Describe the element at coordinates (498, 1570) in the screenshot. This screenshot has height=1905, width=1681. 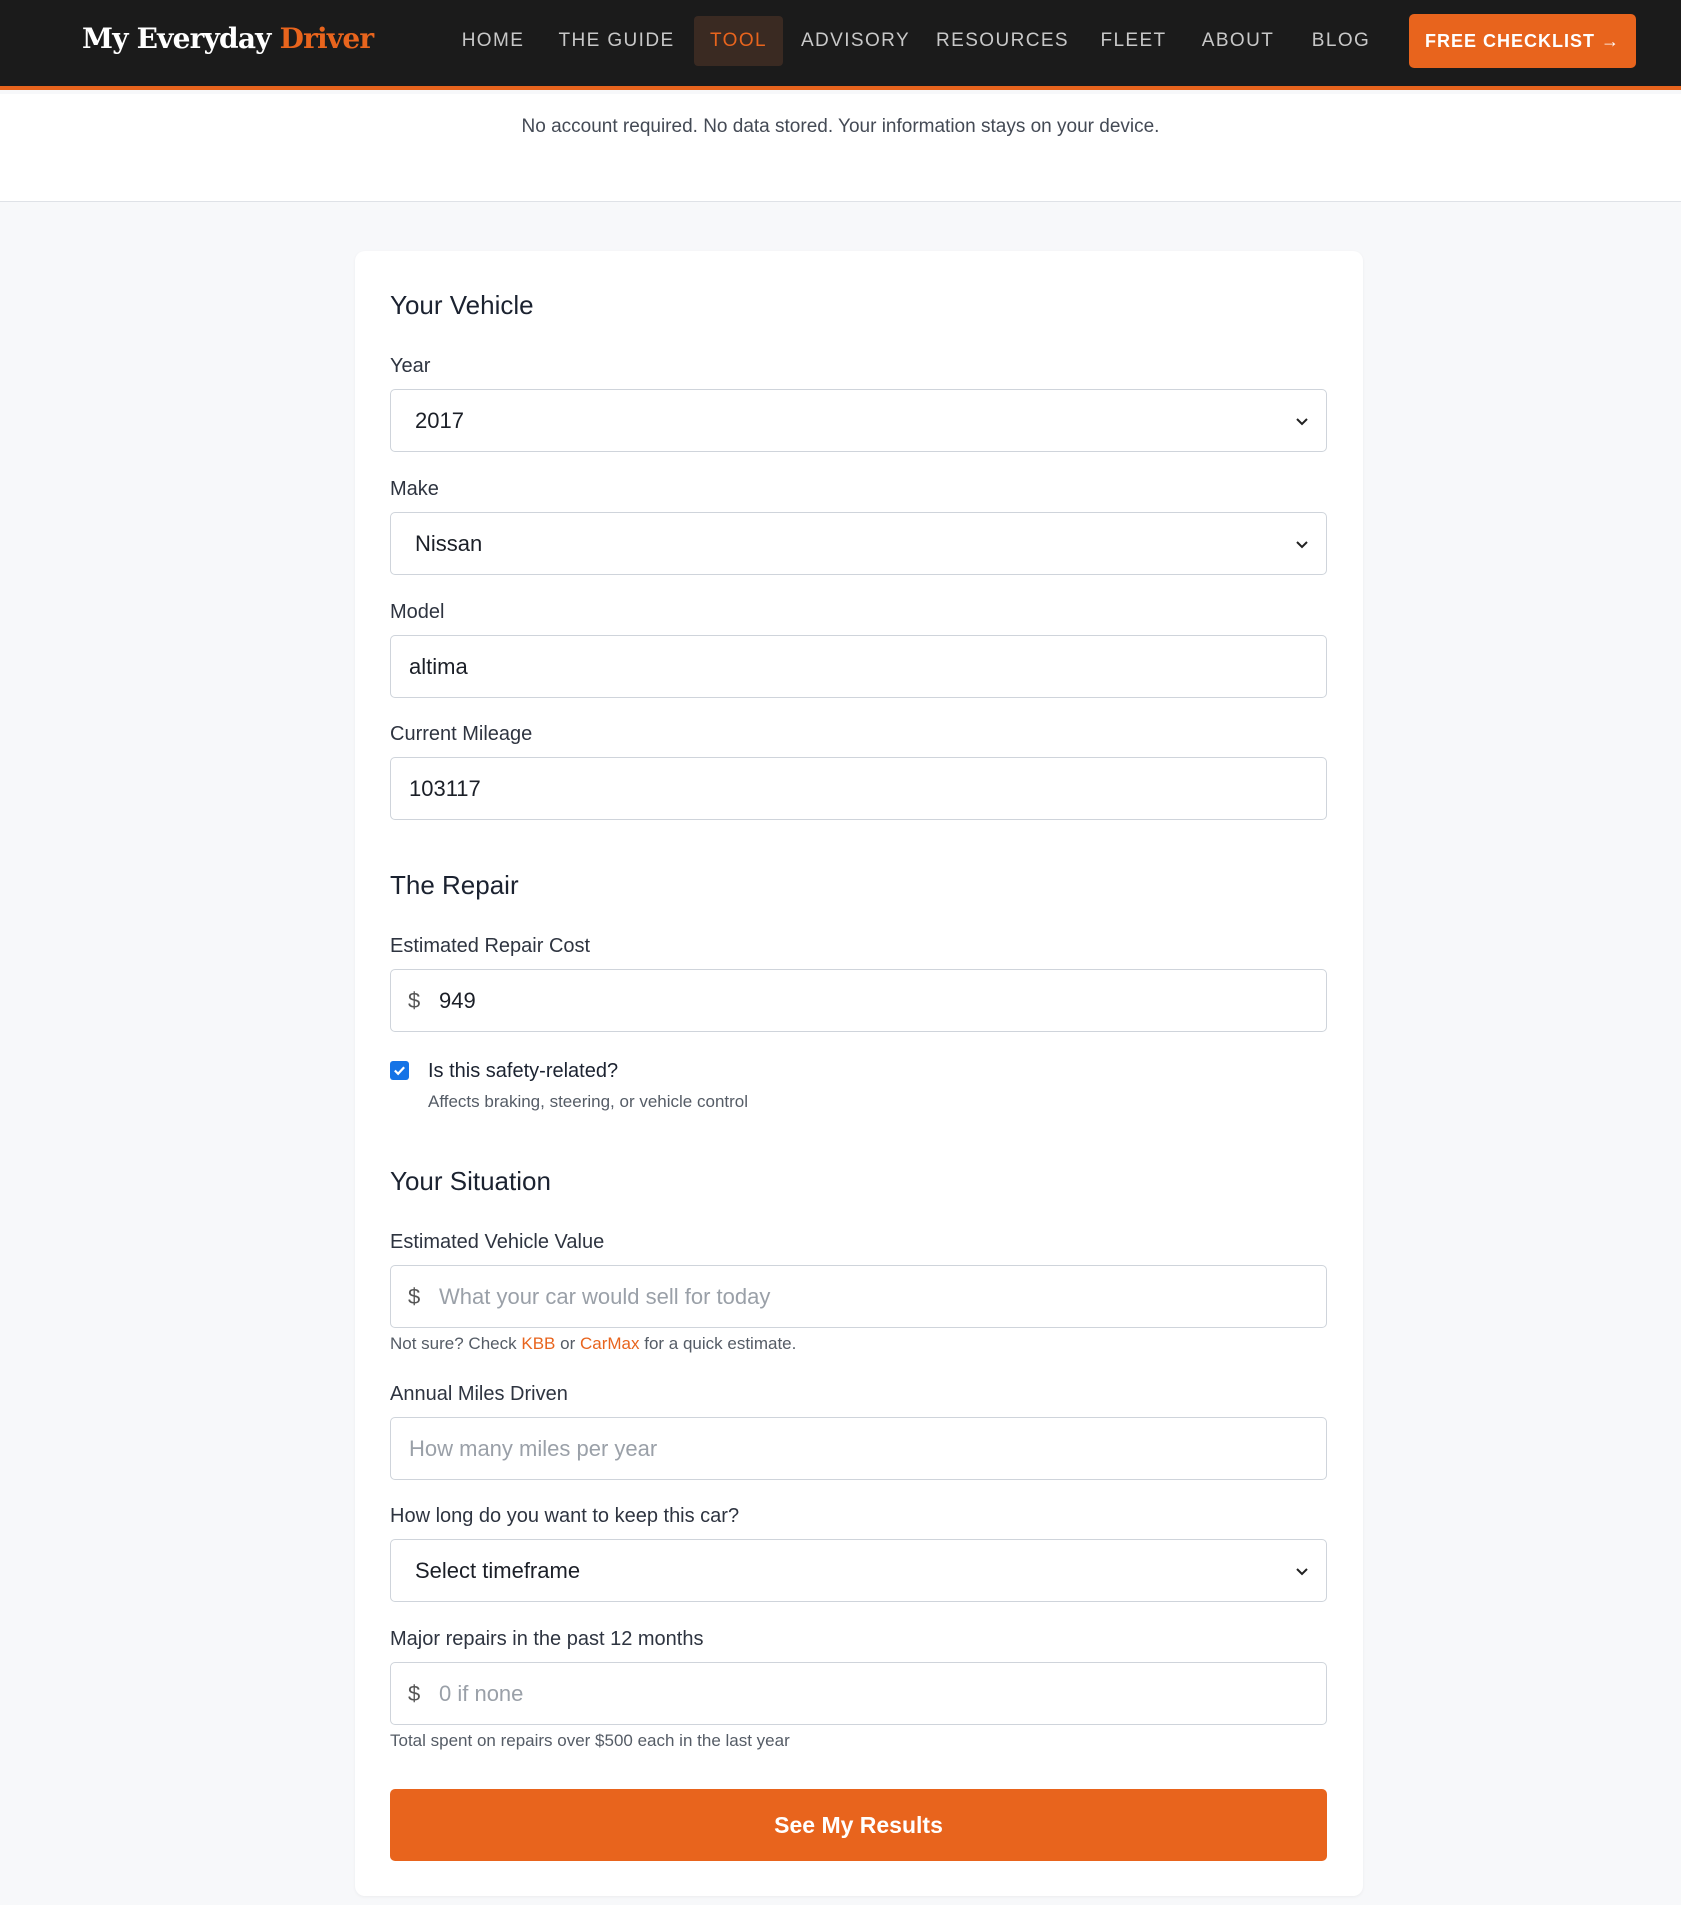
I see `keep-timeframe-value: Select timeframe` at that location.